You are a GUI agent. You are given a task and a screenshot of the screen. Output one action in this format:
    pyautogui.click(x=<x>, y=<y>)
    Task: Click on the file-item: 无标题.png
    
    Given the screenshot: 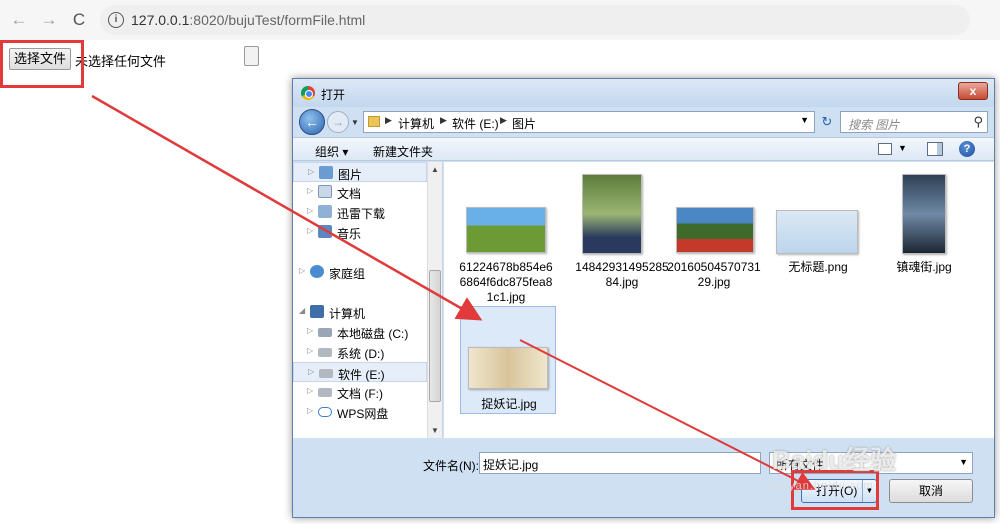 What is the action you would take?
    pyautogui.click(x=818, y=230)
    